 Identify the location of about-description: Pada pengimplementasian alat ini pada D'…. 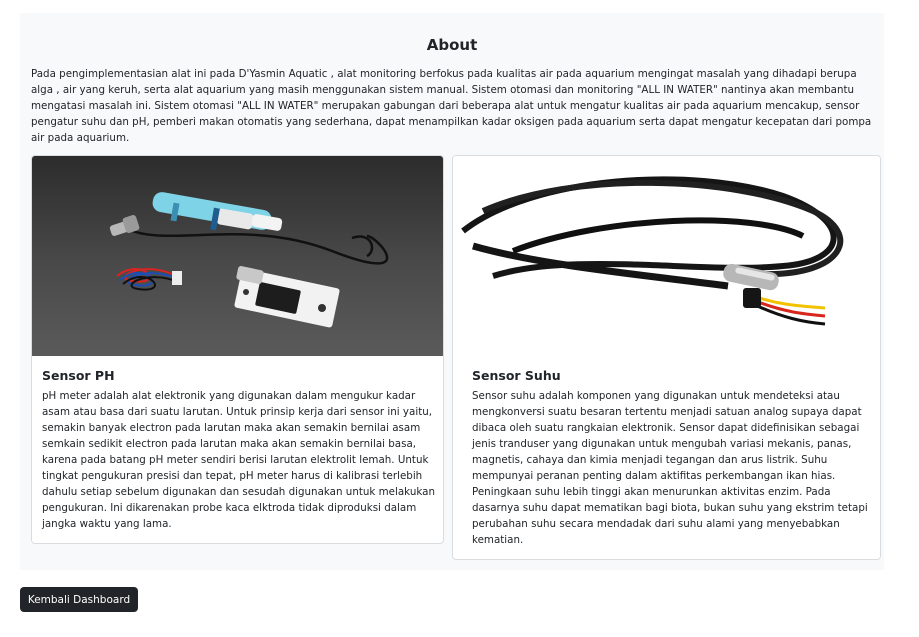
(451, 106).